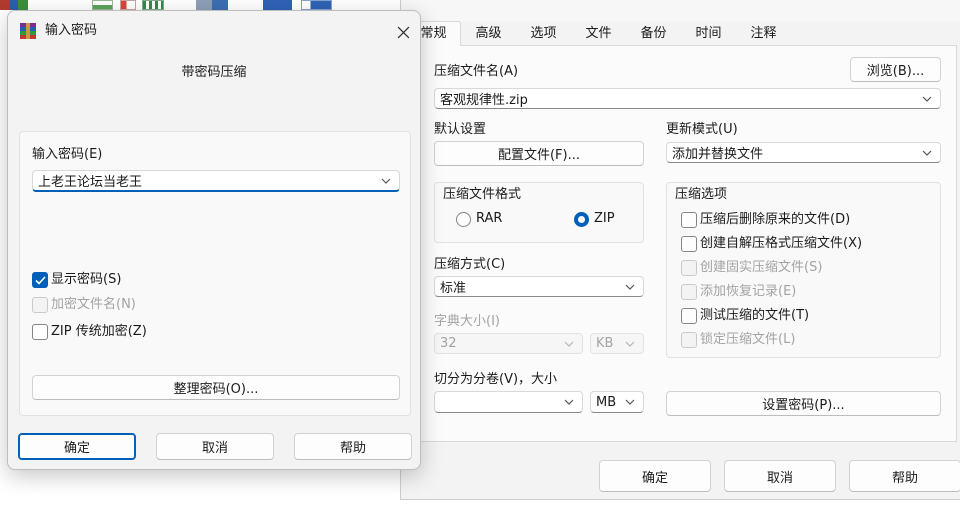 The height and width of the screenshot is (506, 960). I want to click on format-zip-radio: ZIP, so click(604, 219).